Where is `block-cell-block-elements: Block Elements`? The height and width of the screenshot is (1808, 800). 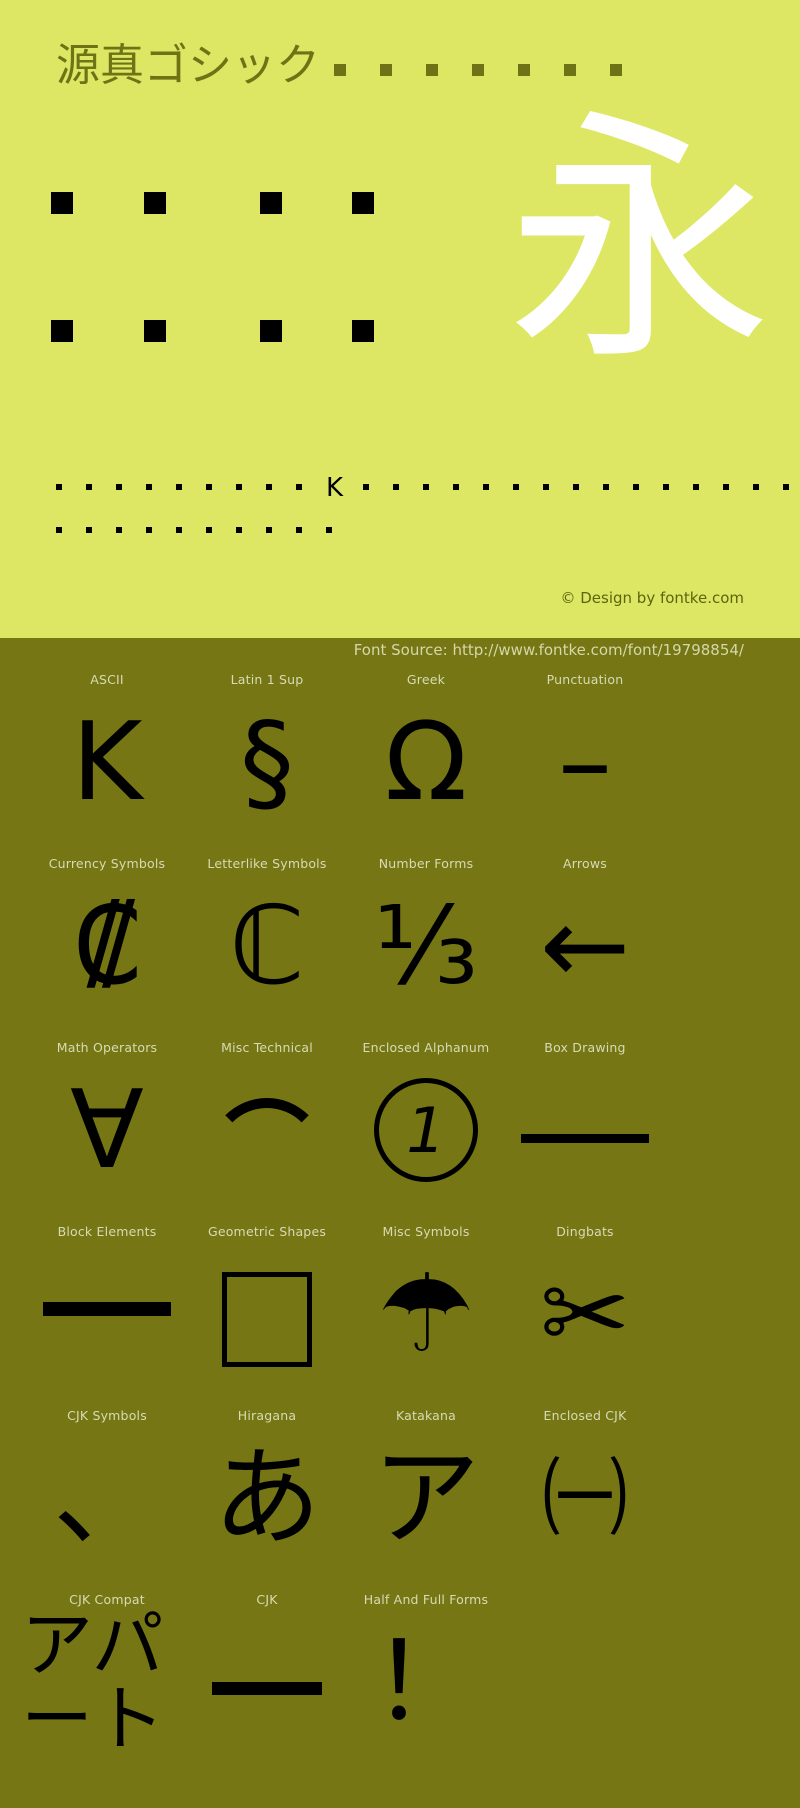 block-cell-block-elements: Block Elements is located at coordinates (107, 1310).